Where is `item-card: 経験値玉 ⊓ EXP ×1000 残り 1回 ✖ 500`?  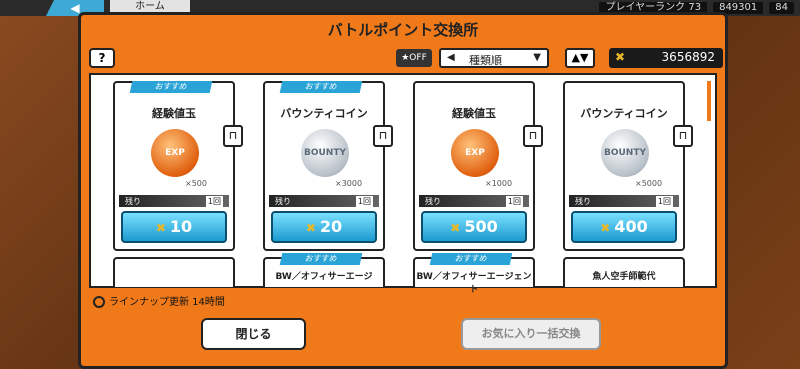 item-card: 経験値玉 ⊓ EXP ×1000 残り 1回 ✖ 500 is located at coordinates (478, 166).